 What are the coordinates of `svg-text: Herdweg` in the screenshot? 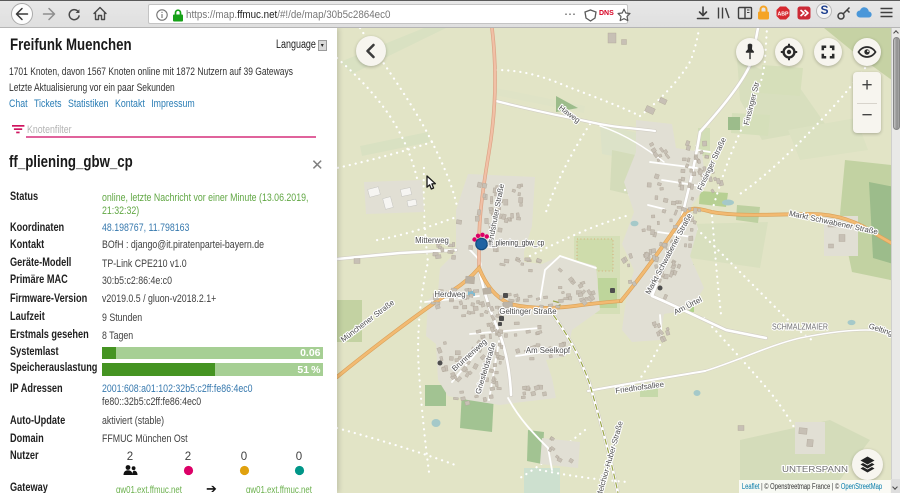 It's located at (449, 294).